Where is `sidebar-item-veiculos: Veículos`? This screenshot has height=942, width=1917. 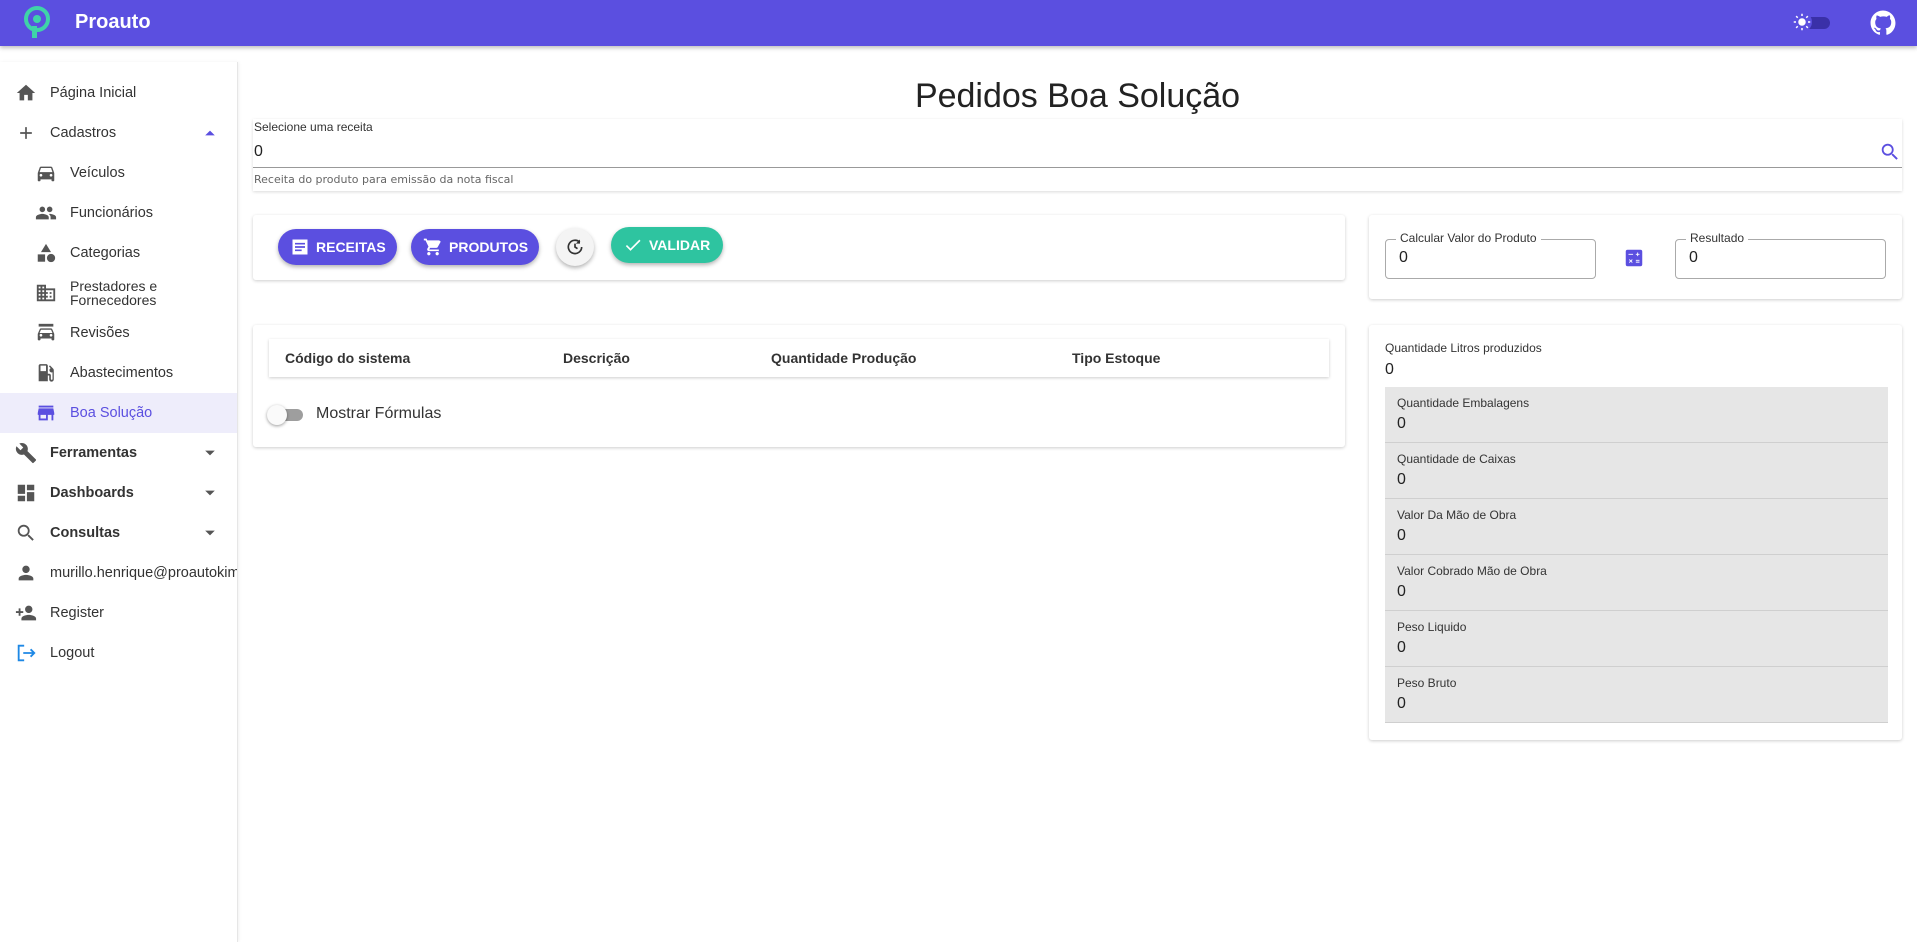 sidebar-item-veiculos: Veículos is located at coordinates (118, 173).